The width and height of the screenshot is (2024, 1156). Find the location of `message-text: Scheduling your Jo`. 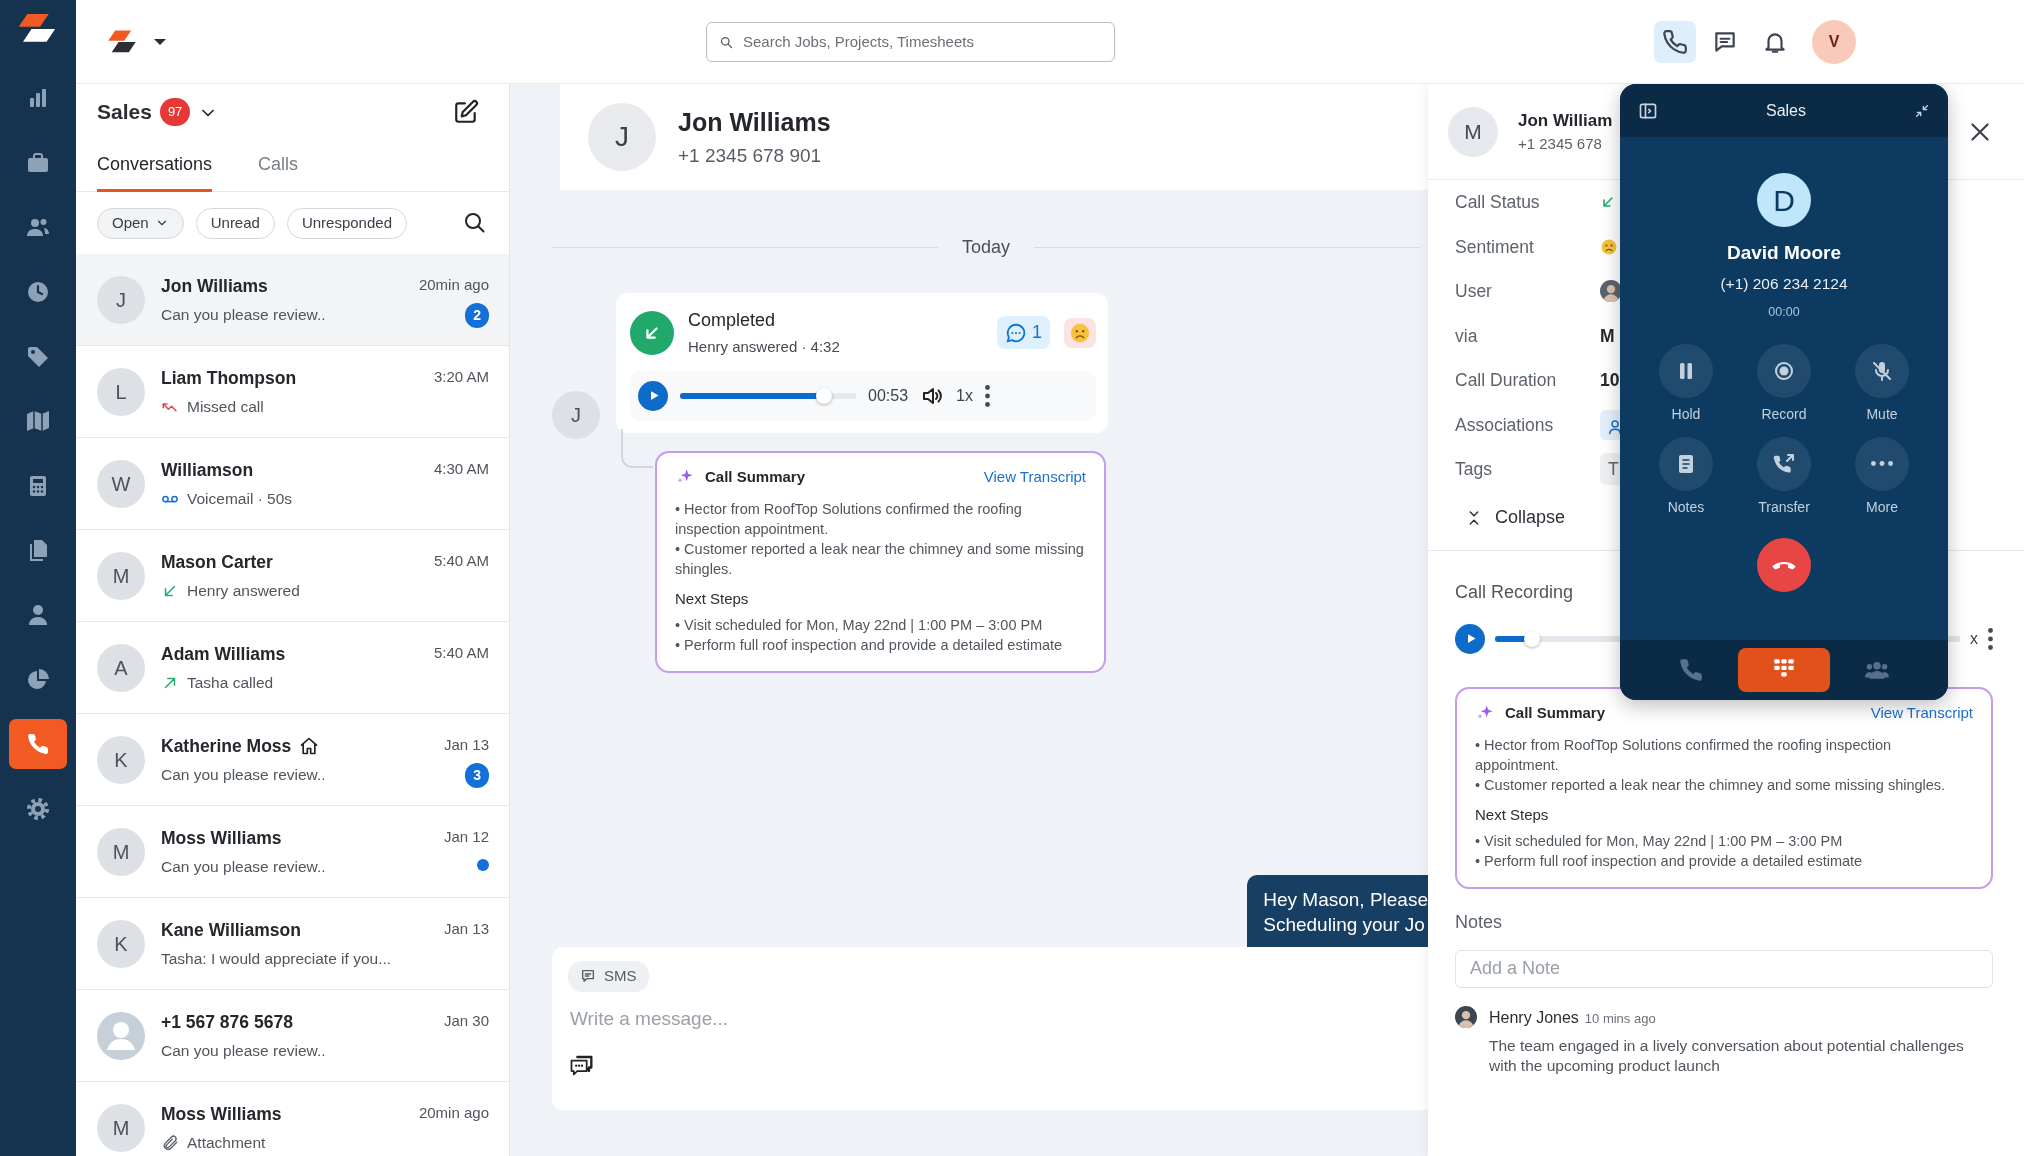

message-text: Scheduling your Jo is located at coordinates (1344, 925).